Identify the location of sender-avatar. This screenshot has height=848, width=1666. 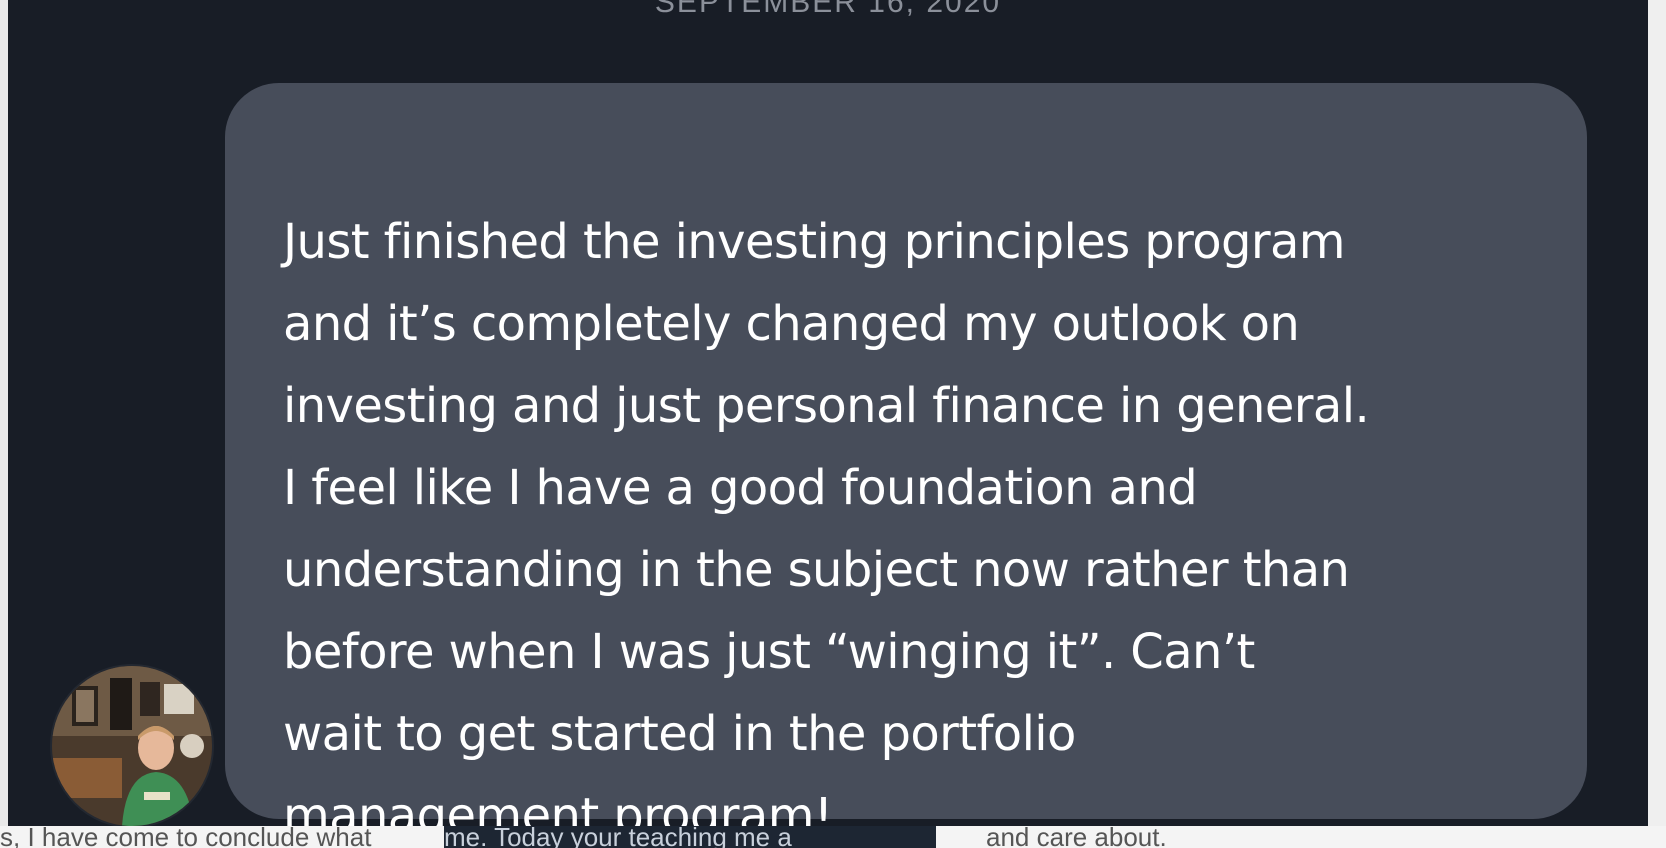
(132, 746).